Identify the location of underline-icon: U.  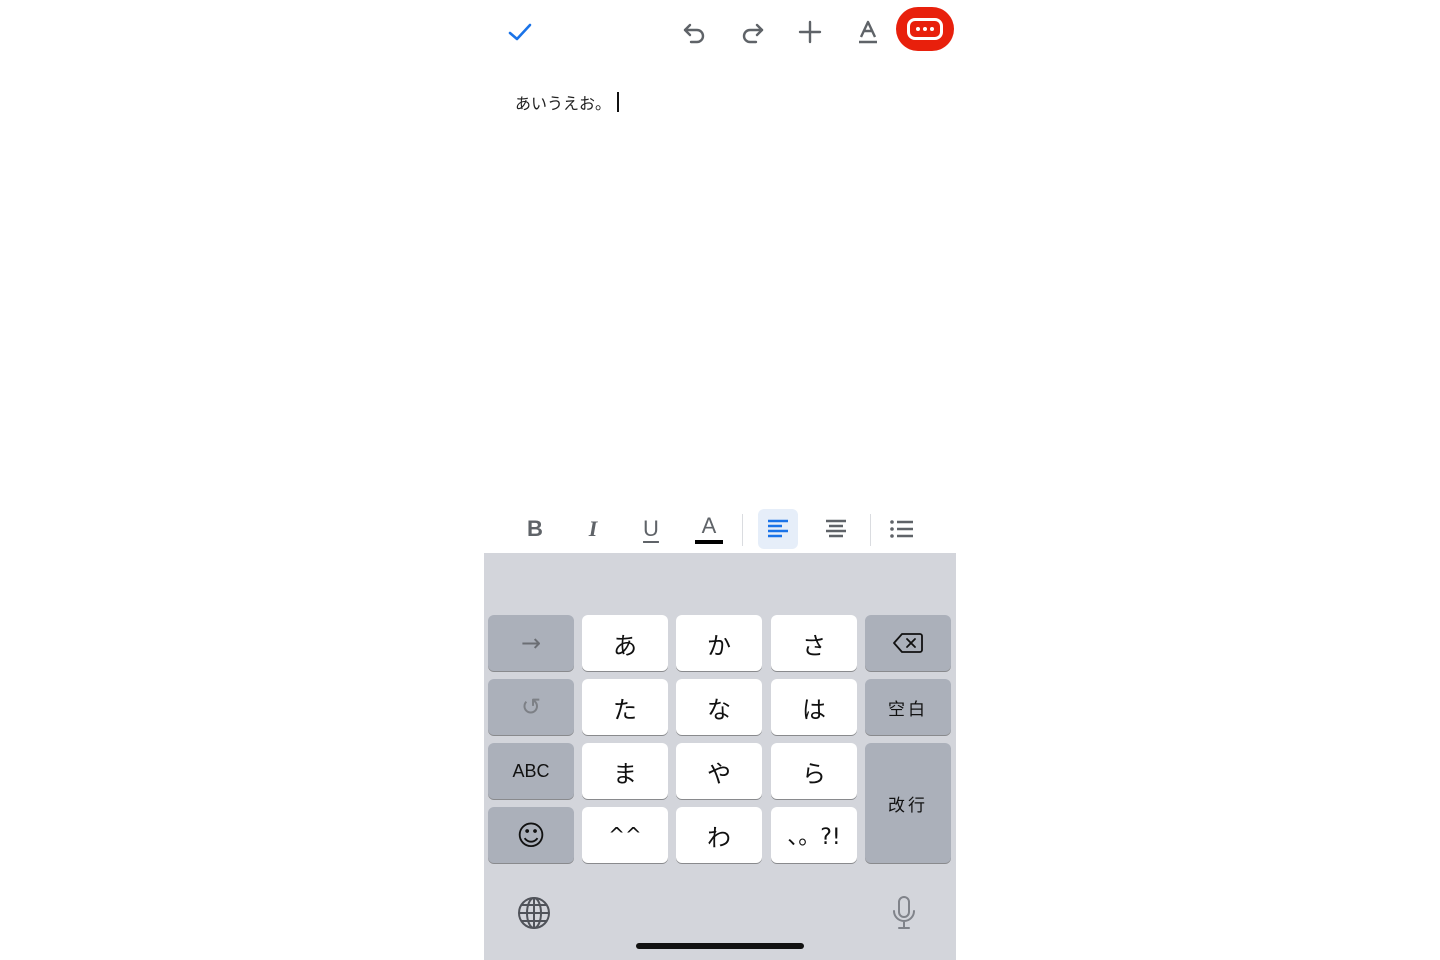
(651, 528).